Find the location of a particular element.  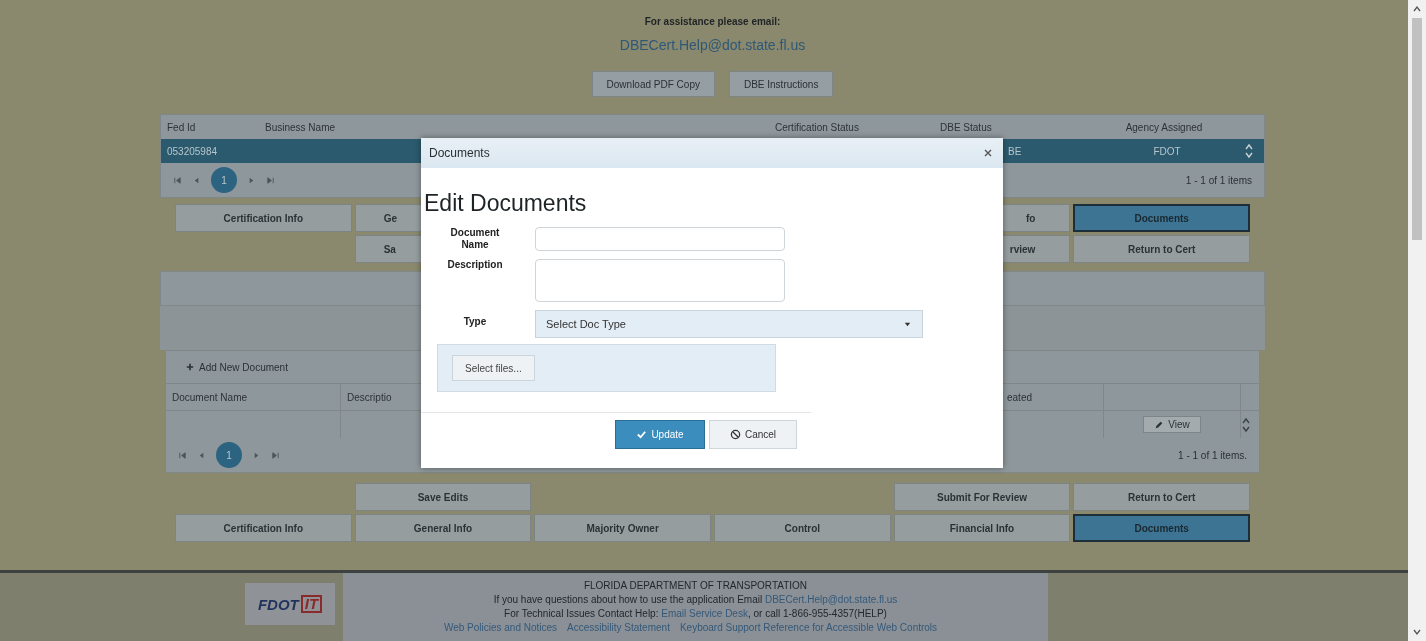

footer-link: Email Service Desk is located at coordinates (704, 613).